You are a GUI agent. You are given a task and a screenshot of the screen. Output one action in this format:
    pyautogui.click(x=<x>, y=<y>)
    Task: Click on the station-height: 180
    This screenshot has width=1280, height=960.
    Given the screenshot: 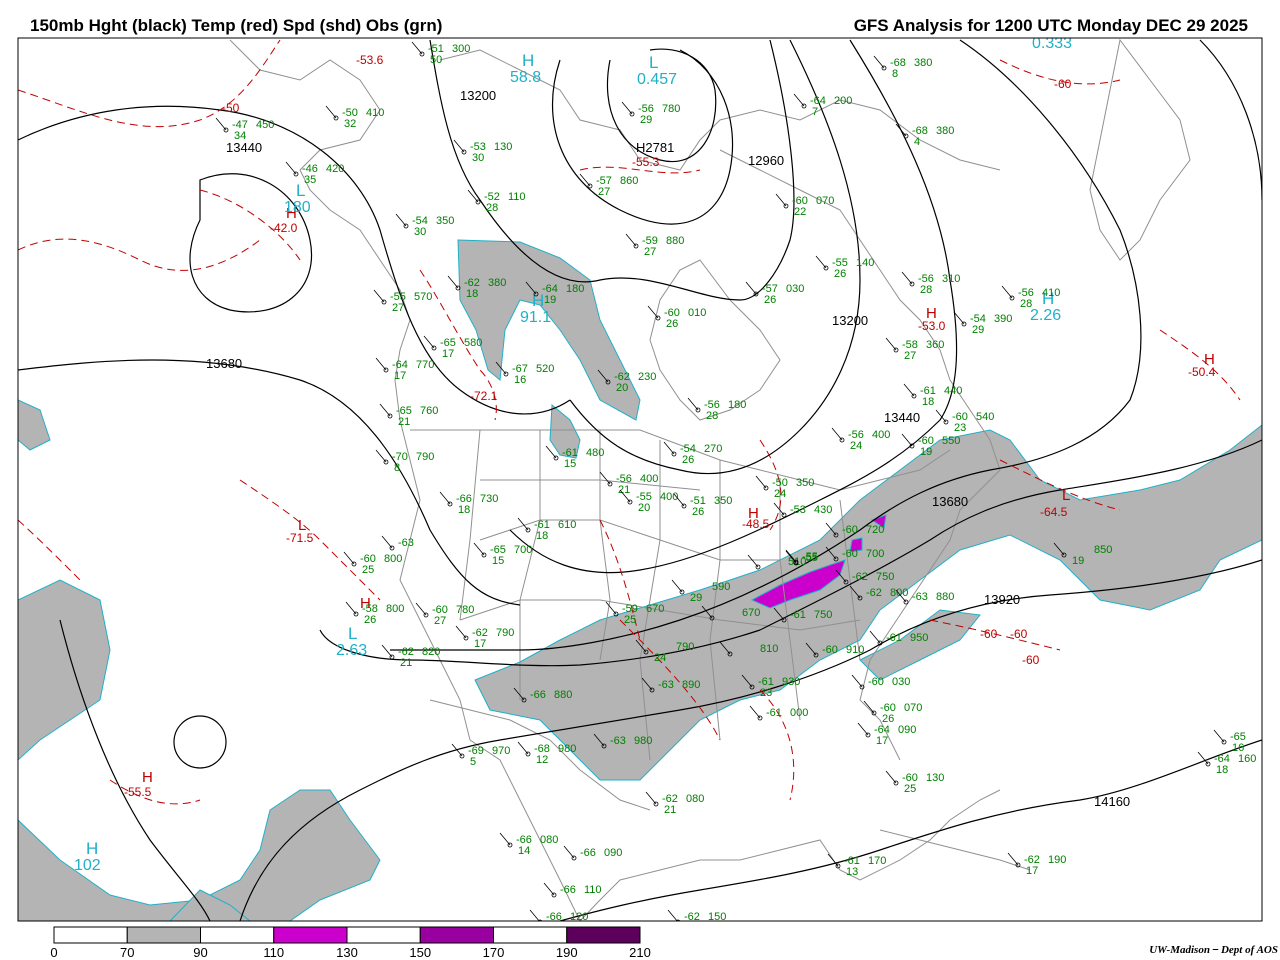 What is the action you would take?
    pyautogui.click(x=737, y=405)
    